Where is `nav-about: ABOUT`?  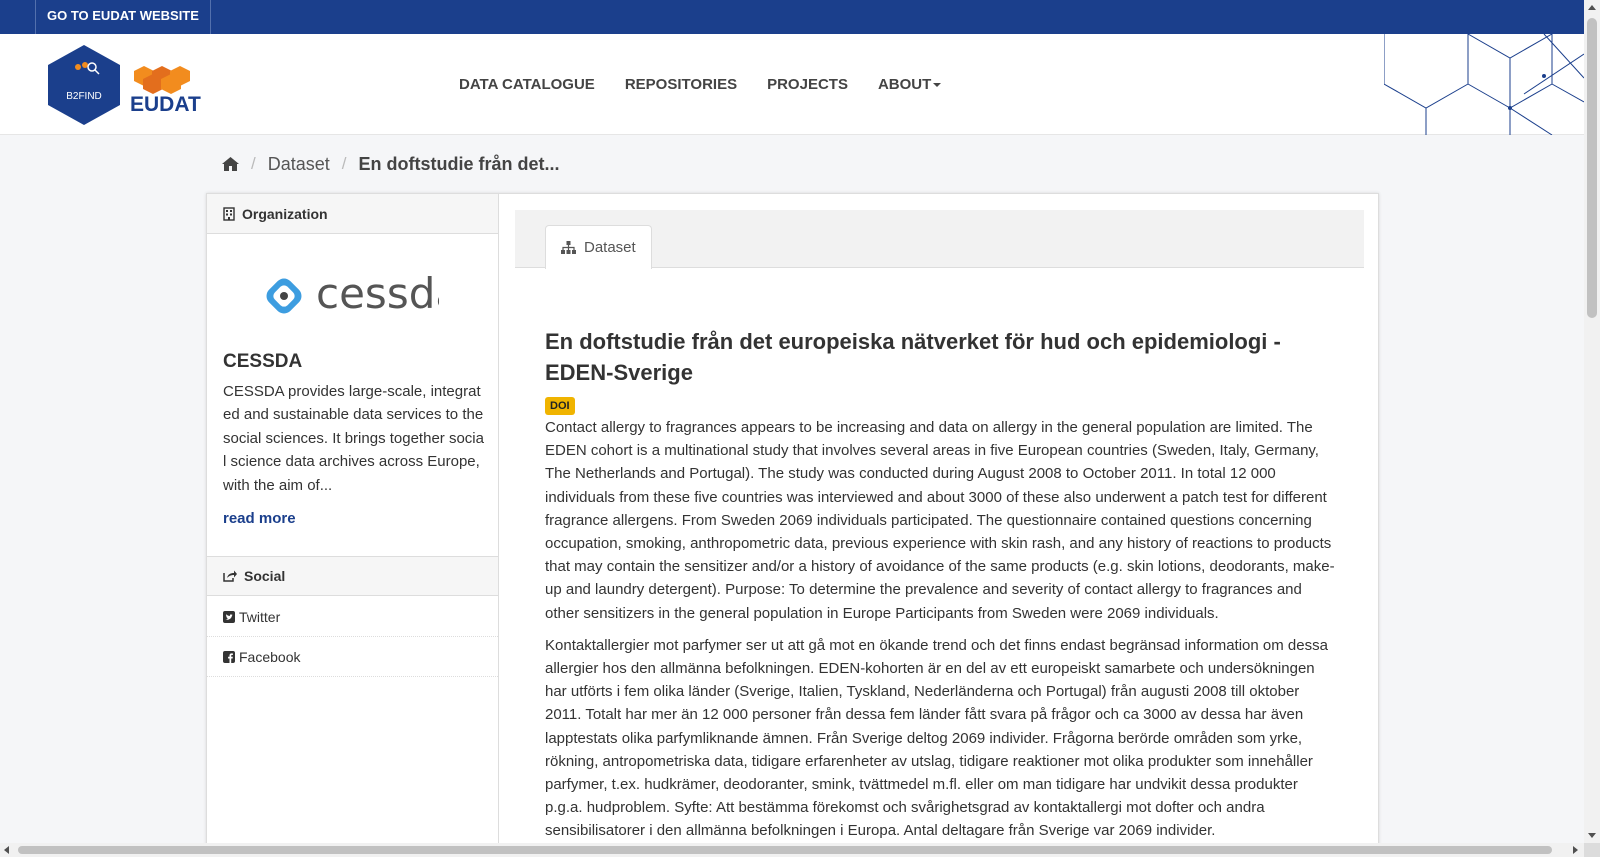
nav-about: ABOUT is located at coordinates (909, 84).